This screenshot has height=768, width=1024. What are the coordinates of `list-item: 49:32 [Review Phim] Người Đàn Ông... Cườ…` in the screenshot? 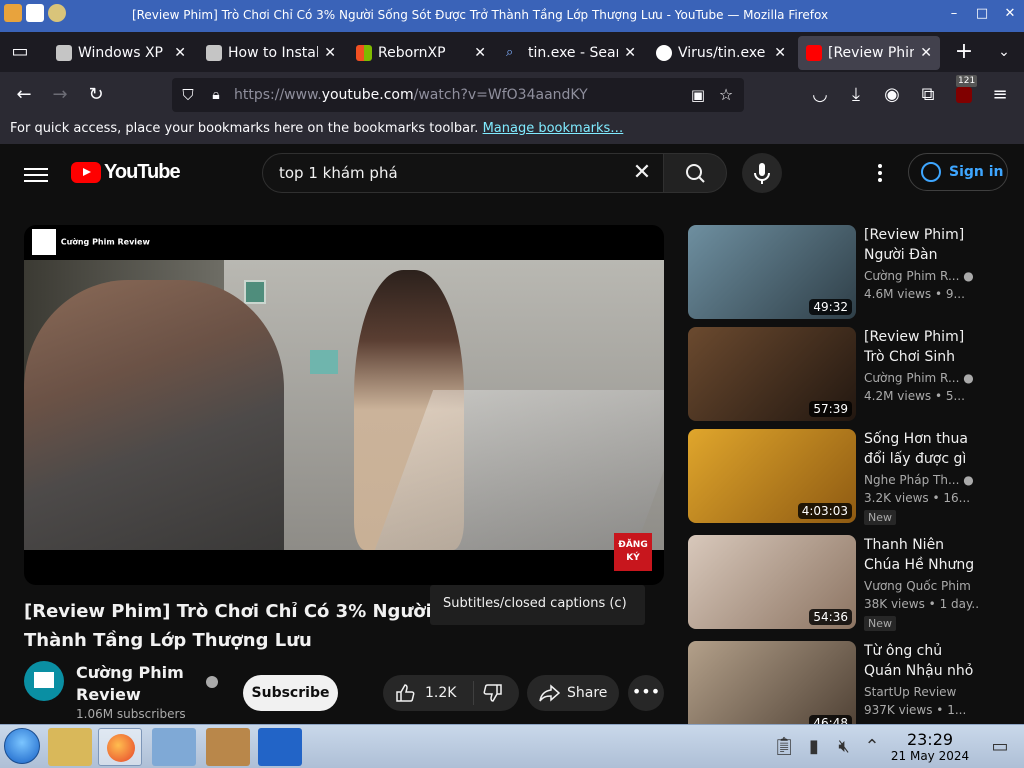 It's located at (838, 272).